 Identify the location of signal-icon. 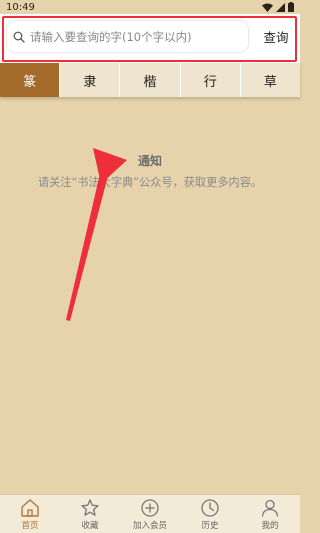
(280, 7).